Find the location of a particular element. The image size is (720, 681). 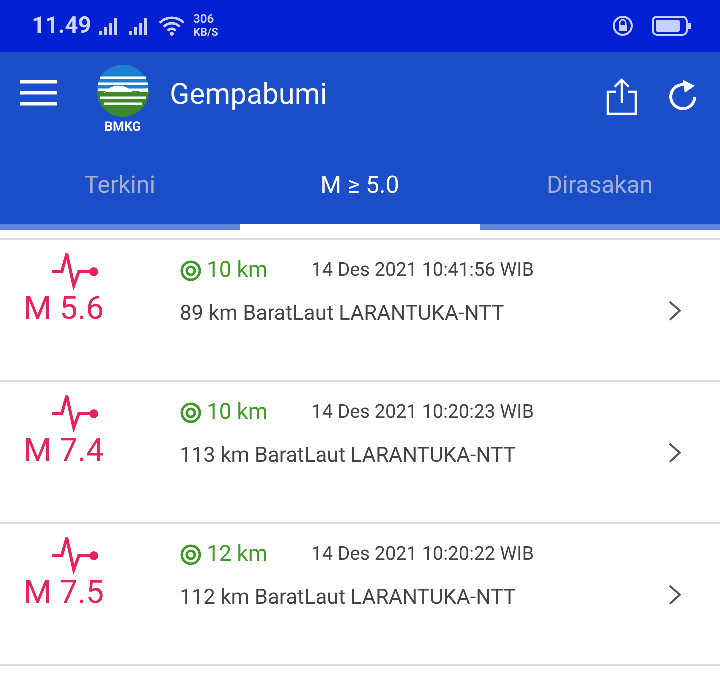

network-speed: 306 is located at coordinates (204, 19).